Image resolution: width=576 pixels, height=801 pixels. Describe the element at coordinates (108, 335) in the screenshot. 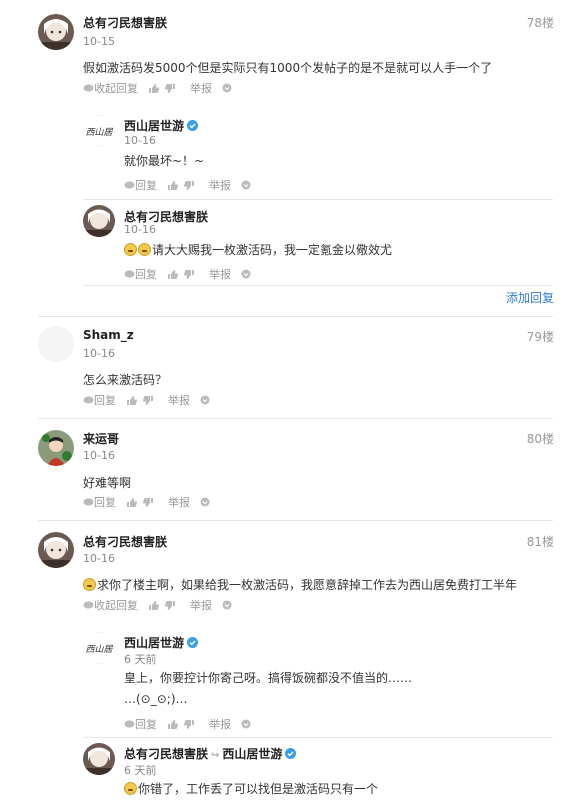

I see `author-name: Sham_z` at that location.